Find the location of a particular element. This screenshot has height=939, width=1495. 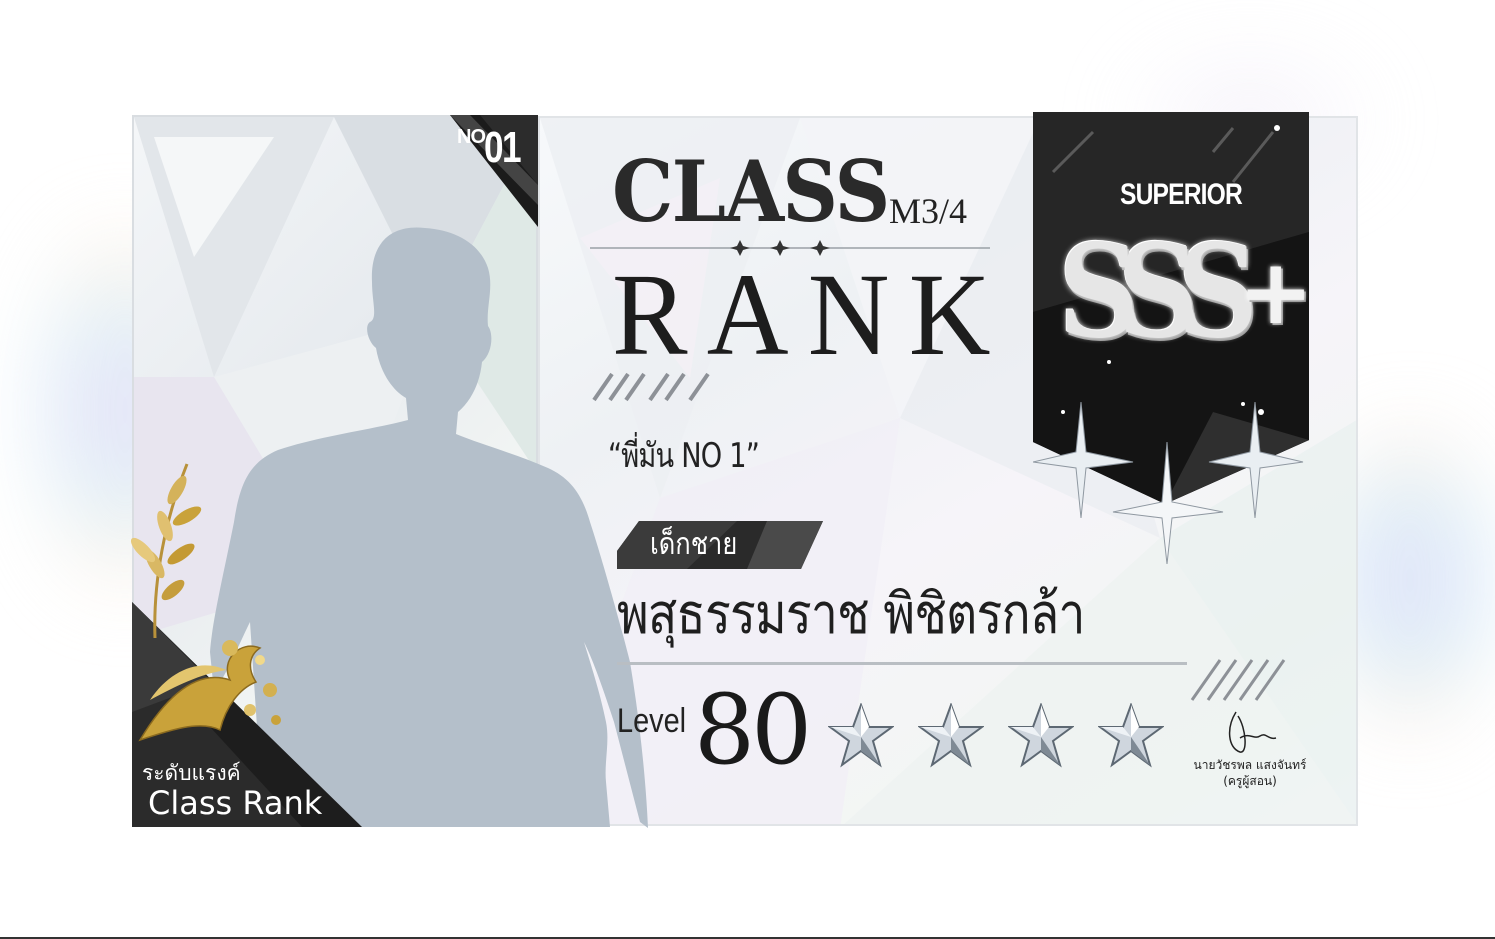

student-name: พสุธรรมราช พิชิตรกล้า is located at coordinates (851, 614).